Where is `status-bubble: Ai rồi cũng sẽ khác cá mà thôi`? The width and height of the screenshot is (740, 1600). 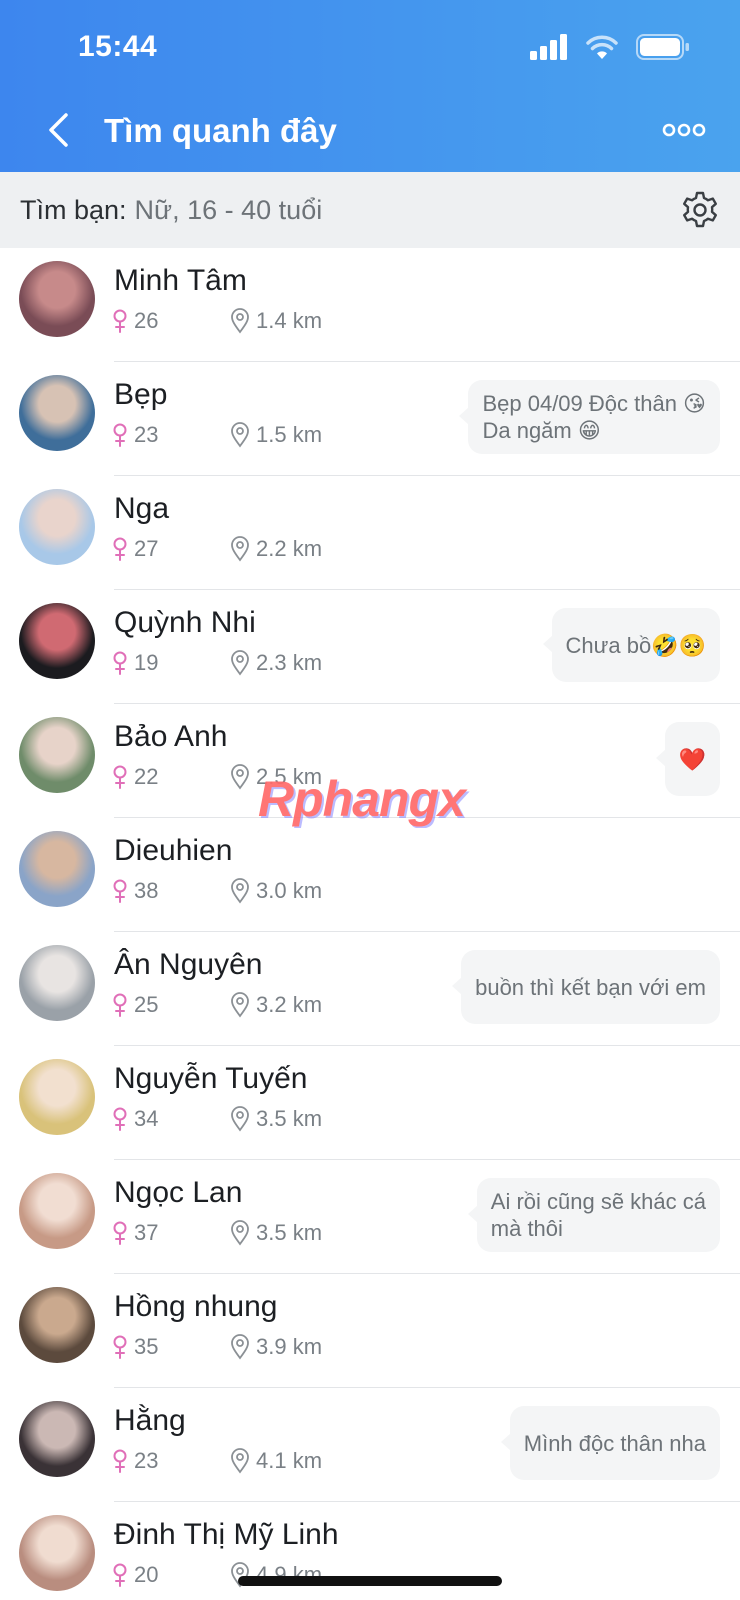
status-bubble: Ai rồi cũng sẽ khác cá mà thôi is located at coordinates (593, 1215).